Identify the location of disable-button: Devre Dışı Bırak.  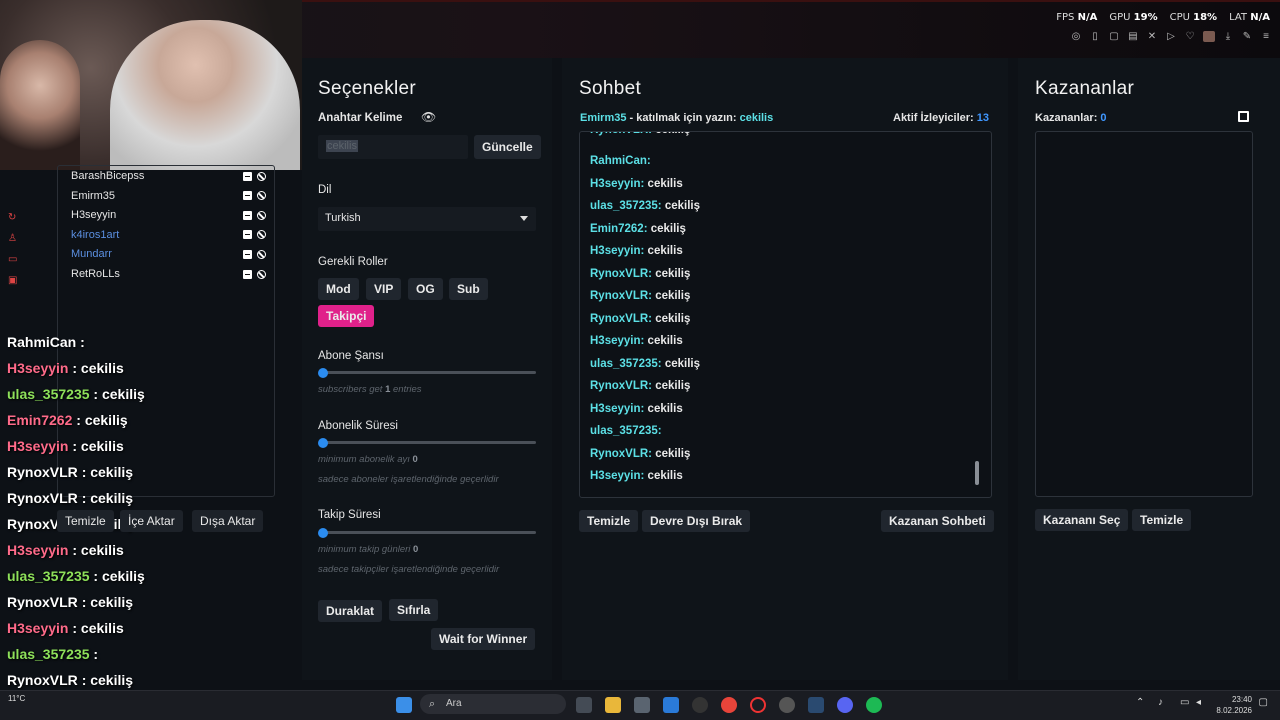
(696, 521).